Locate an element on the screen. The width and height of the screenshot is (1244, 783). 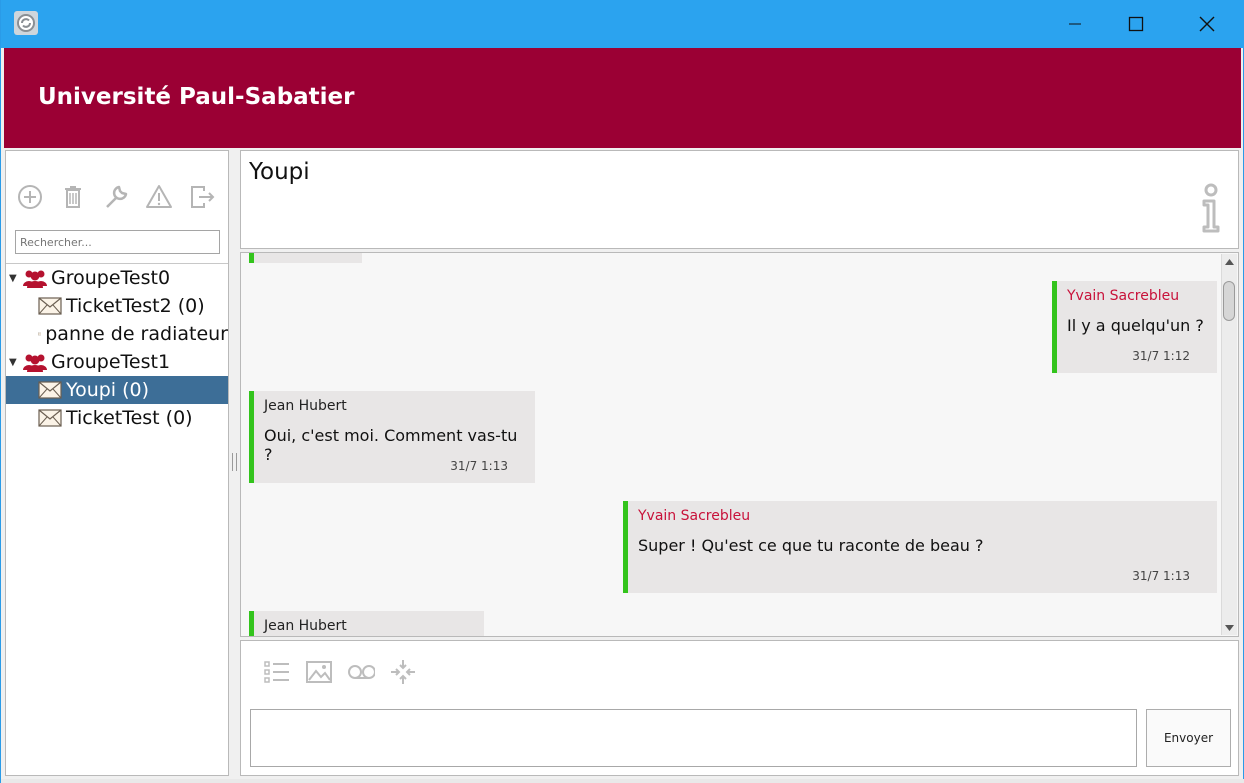
collapse-button is located at coordinates (403, 672).